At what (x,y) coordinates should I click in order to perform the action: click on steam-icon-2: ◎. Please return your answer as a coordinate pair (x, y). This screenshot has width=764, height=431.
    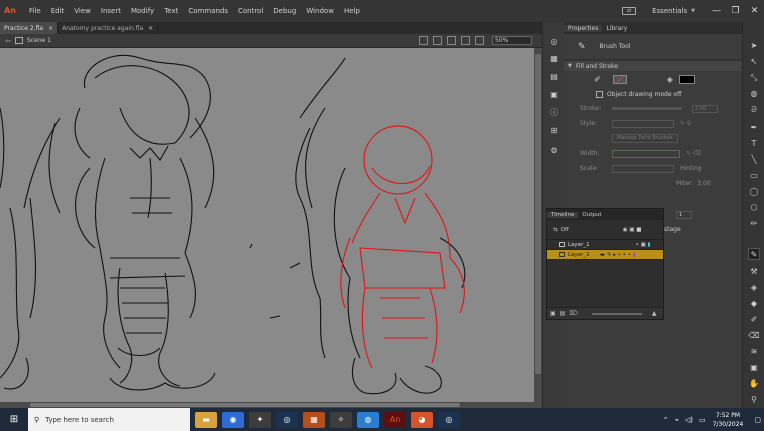
    Looking at the image, I should click on (449, 419).